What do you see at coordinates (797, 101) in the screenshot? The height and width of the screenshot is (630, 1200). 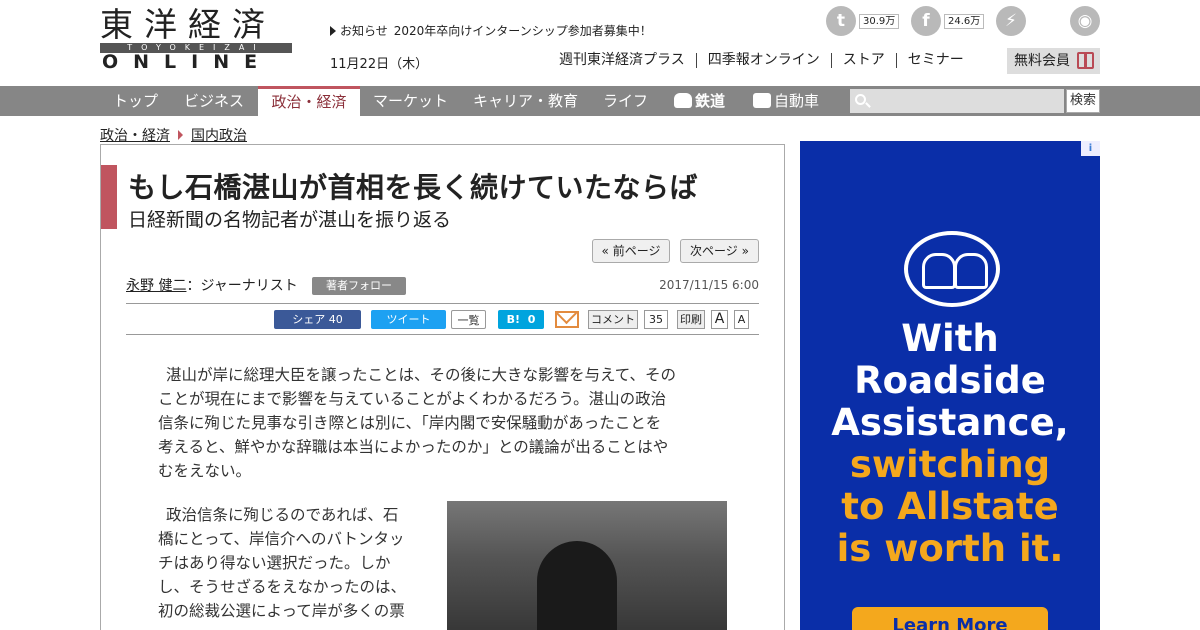 I see `nav-automobile-label: 自動車` at bounding box center [797, 101].